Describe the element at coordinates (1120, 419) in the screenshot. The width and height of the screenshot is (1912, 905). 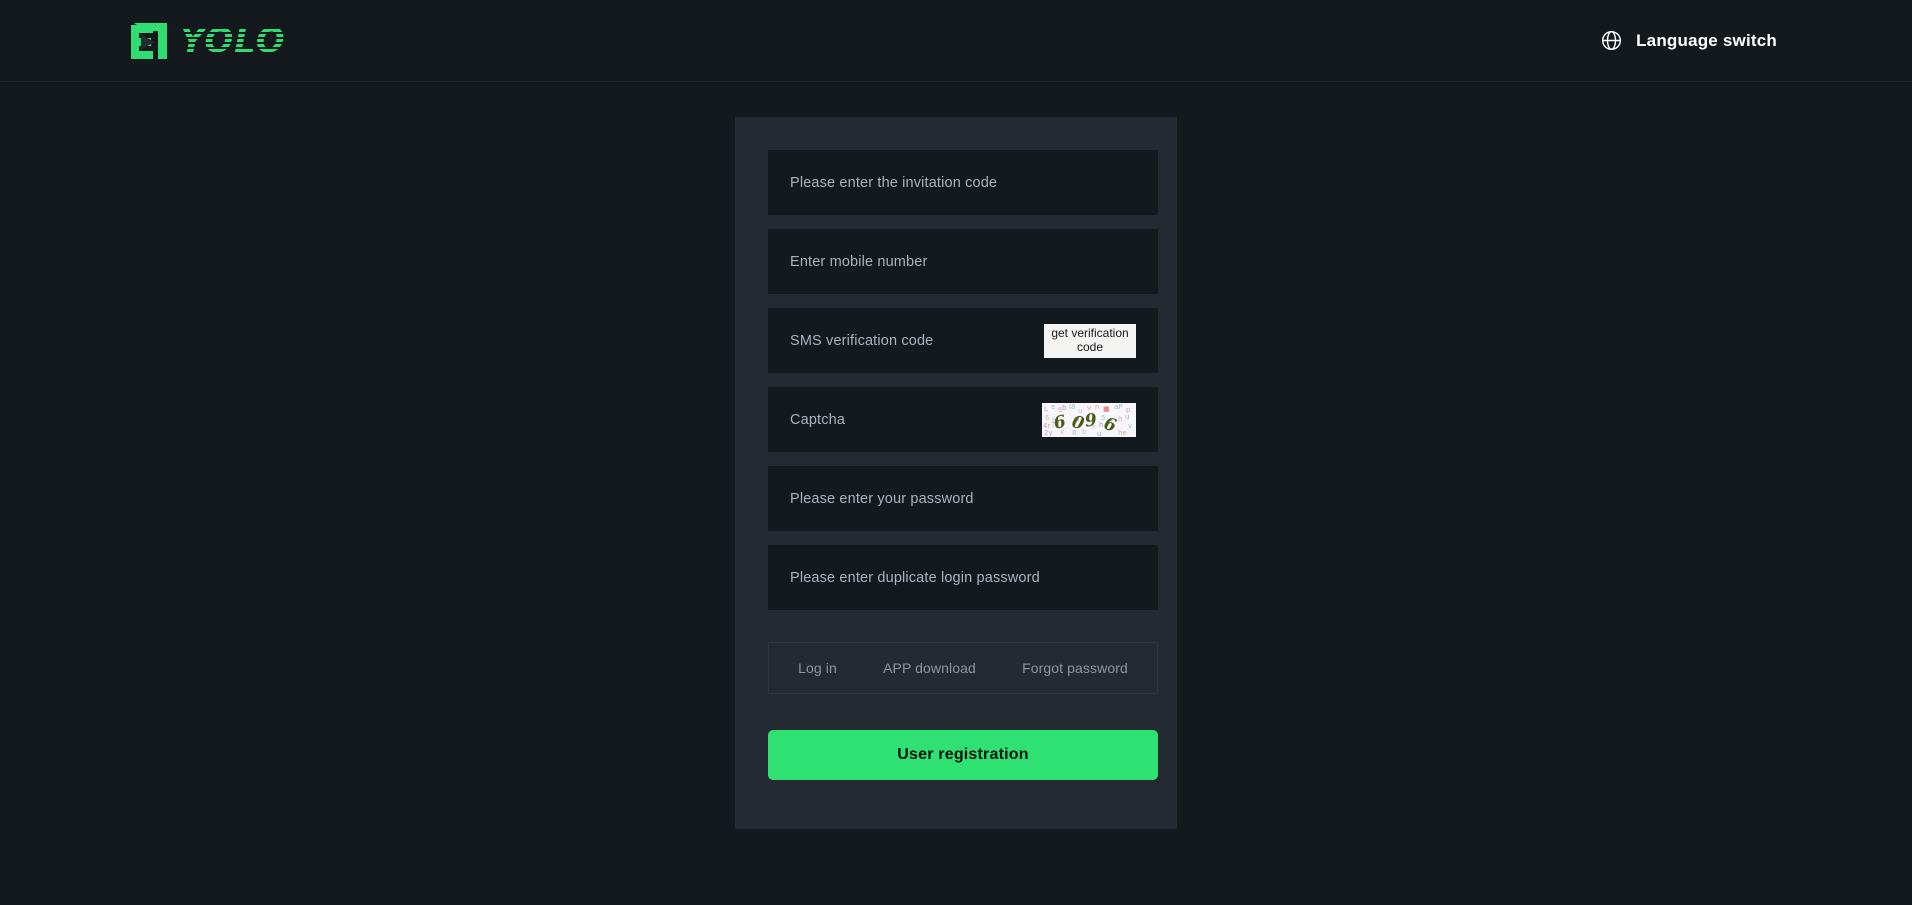
I see `svg-text: h` at that location.